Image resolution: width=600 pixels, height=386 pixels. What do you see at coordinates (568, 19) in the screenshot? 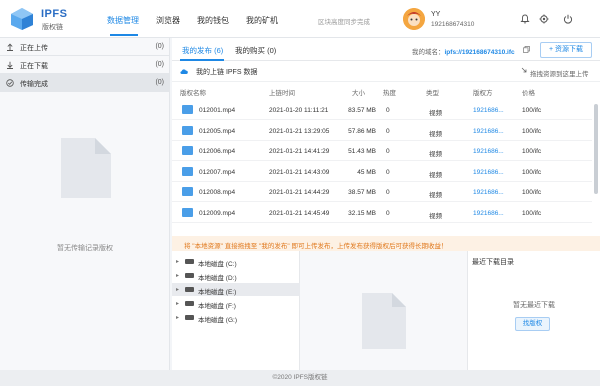
I see `power-icon` at bounding box center [568, 19].